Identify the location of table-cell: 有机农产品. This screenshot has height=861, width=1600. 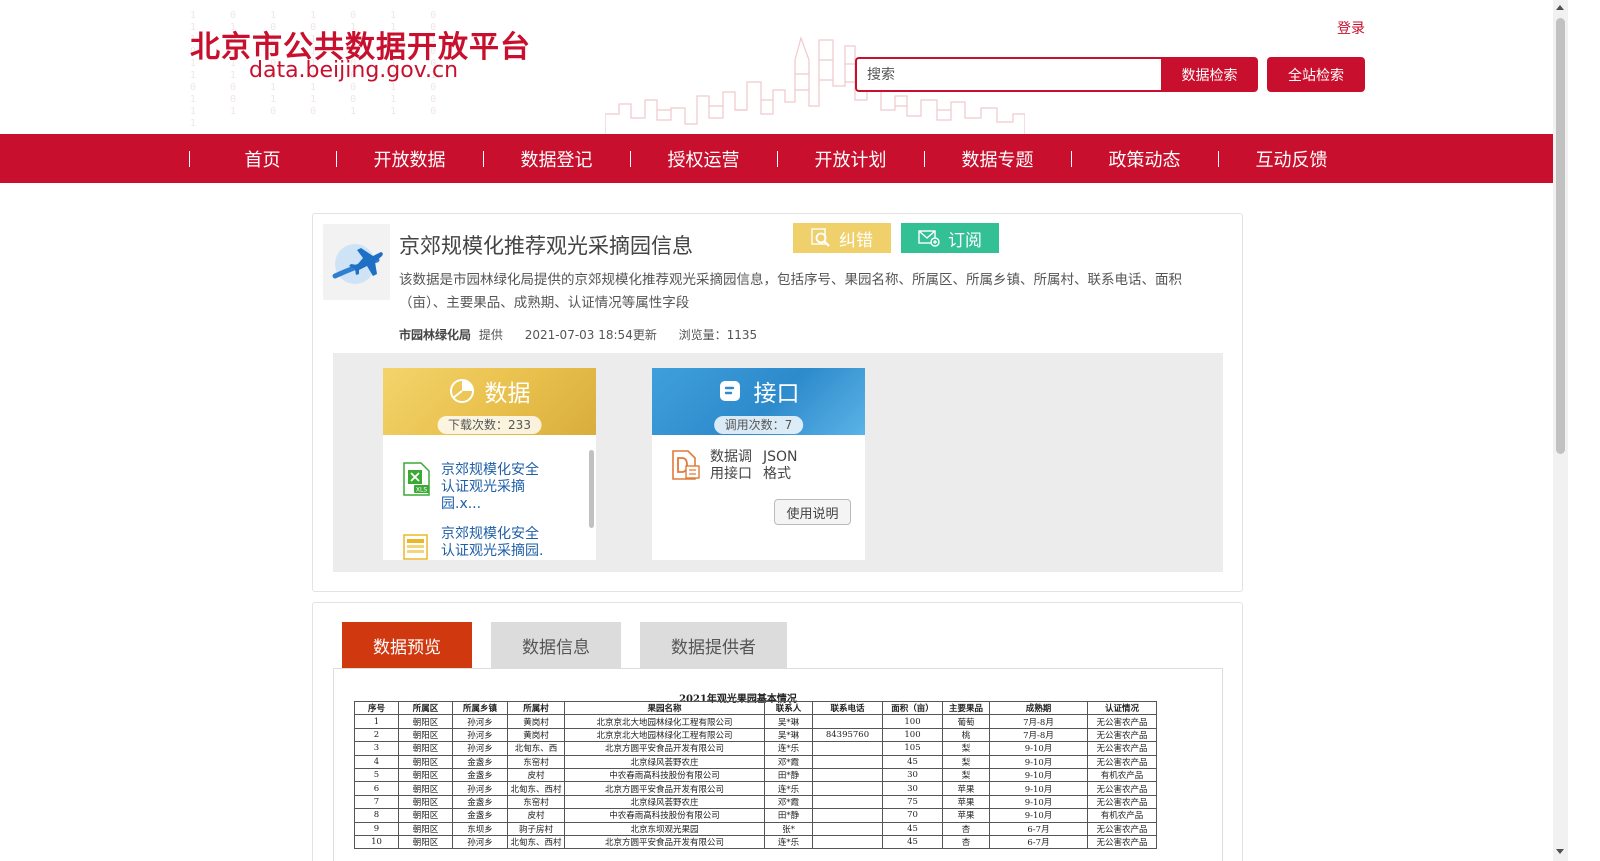
(1122, 815).